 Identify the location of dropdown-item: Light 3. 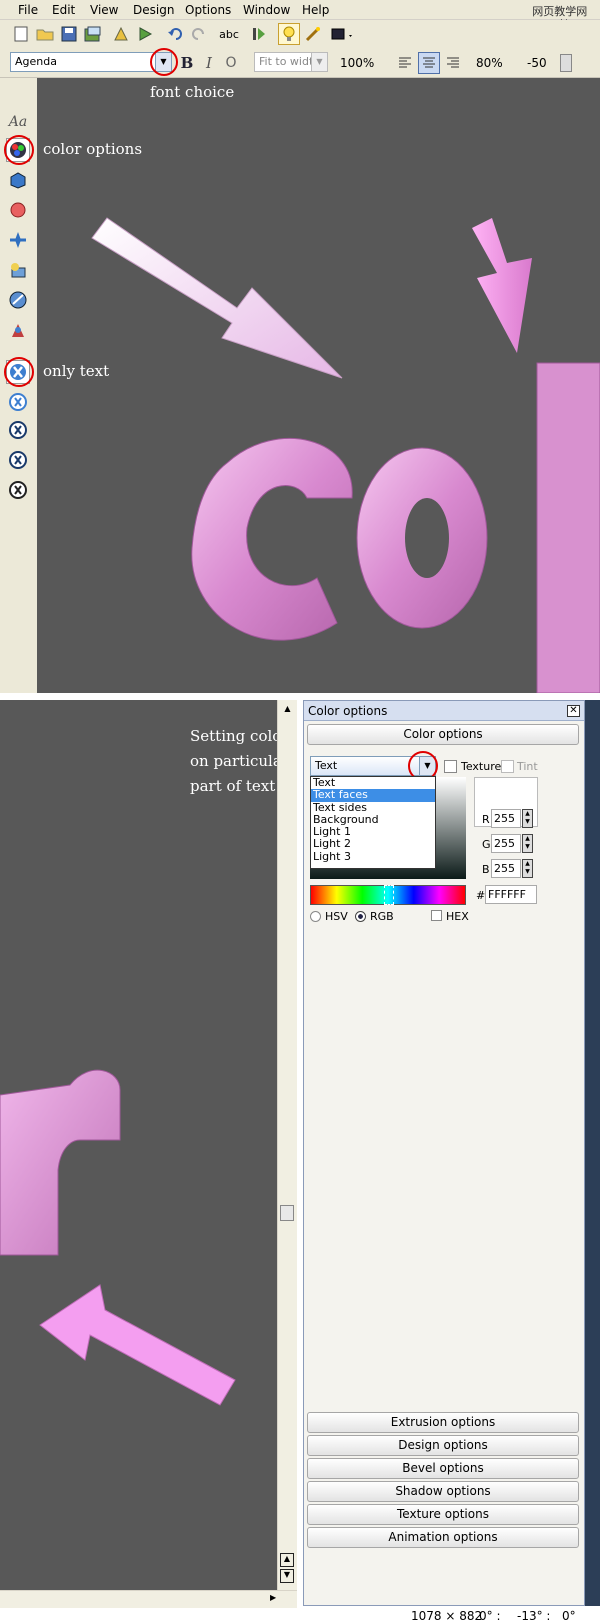
(373, 856).